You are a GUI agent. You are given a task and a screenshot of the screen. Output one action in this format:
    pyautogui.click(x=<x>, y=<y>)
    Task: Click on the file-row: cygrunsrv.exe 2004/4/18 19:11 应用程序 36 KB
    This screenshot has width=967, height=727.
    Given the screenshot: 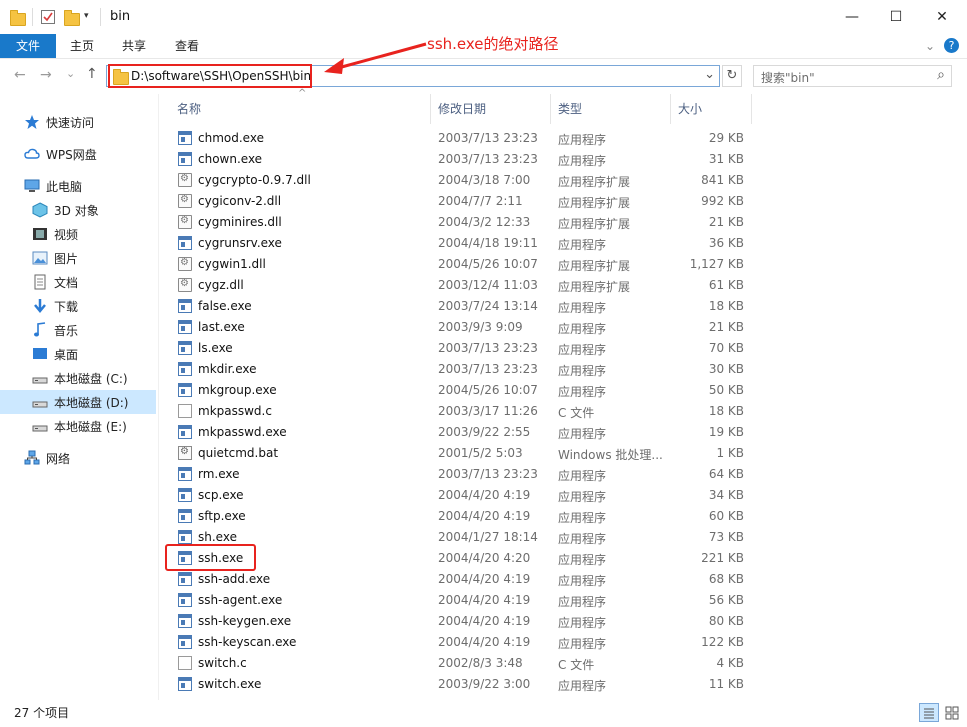 What is the action you would take?
    pyautogui.click(x=461, y=243)
    